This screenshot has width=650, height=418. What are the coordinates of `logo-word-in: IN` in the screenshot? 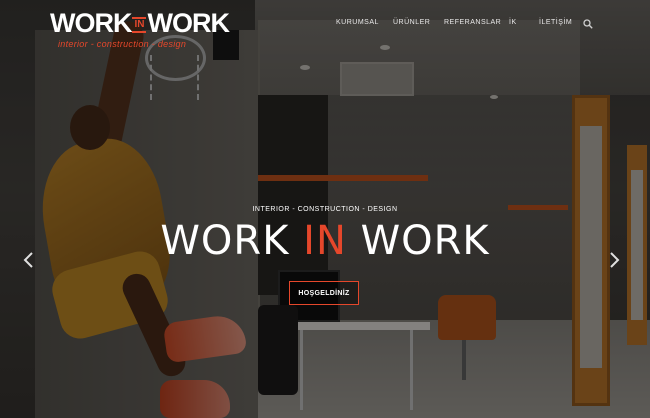 It's located at (139, 24).